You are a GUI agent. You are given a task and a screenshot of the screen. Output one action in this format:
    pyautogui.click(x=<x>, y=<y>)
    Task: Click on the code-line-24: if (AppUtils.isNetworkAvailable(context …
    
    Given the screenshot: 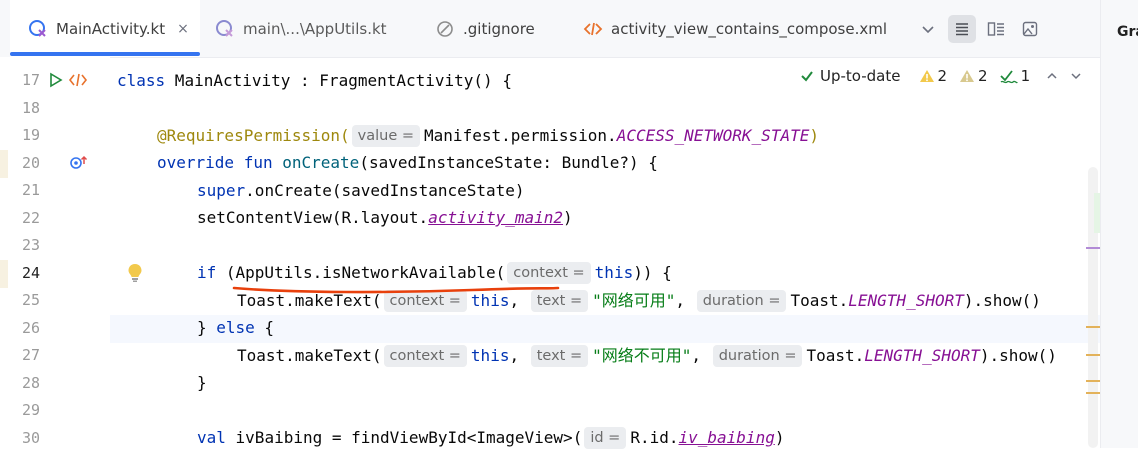 What is the action you would take?
    pyautogui.click(x=434, y=273)
    